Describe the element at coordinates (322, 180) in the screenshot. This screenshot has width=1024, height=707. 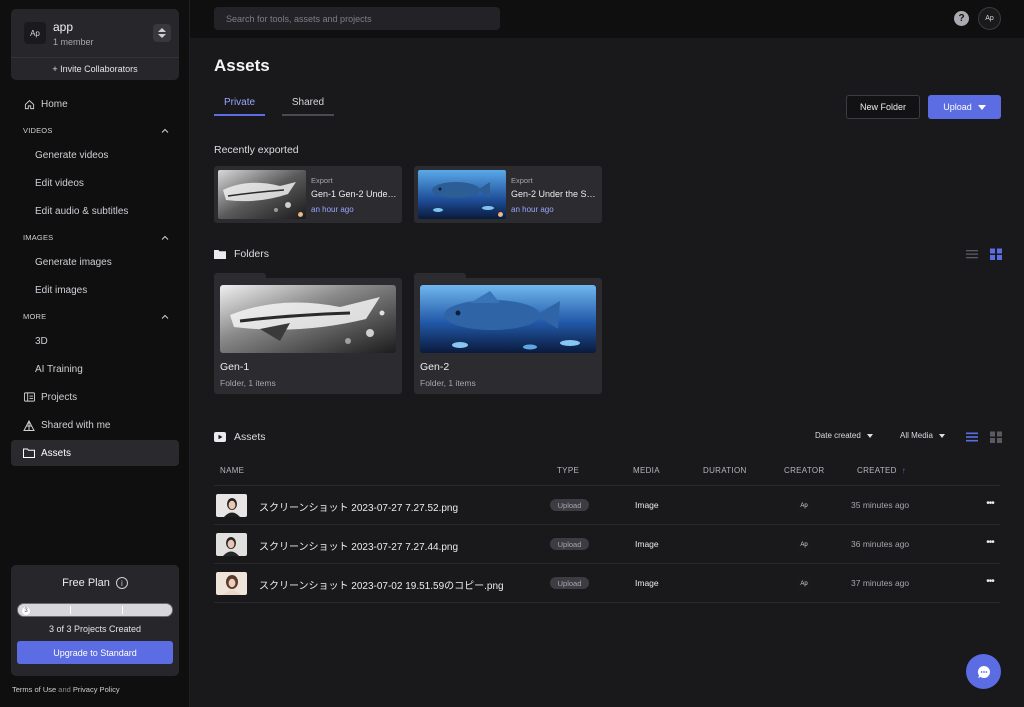
I see `export-kind: Export` at that location.